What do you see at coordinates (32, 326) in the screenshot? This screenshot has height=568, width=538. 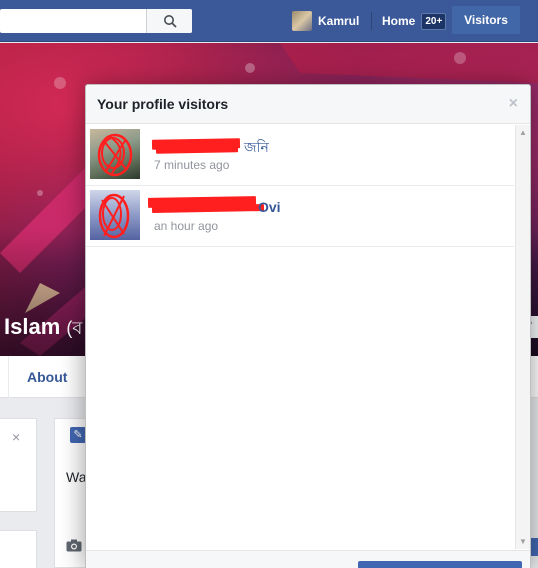 I see `profile-name-text: Islam` at bounding box center [32, 326].